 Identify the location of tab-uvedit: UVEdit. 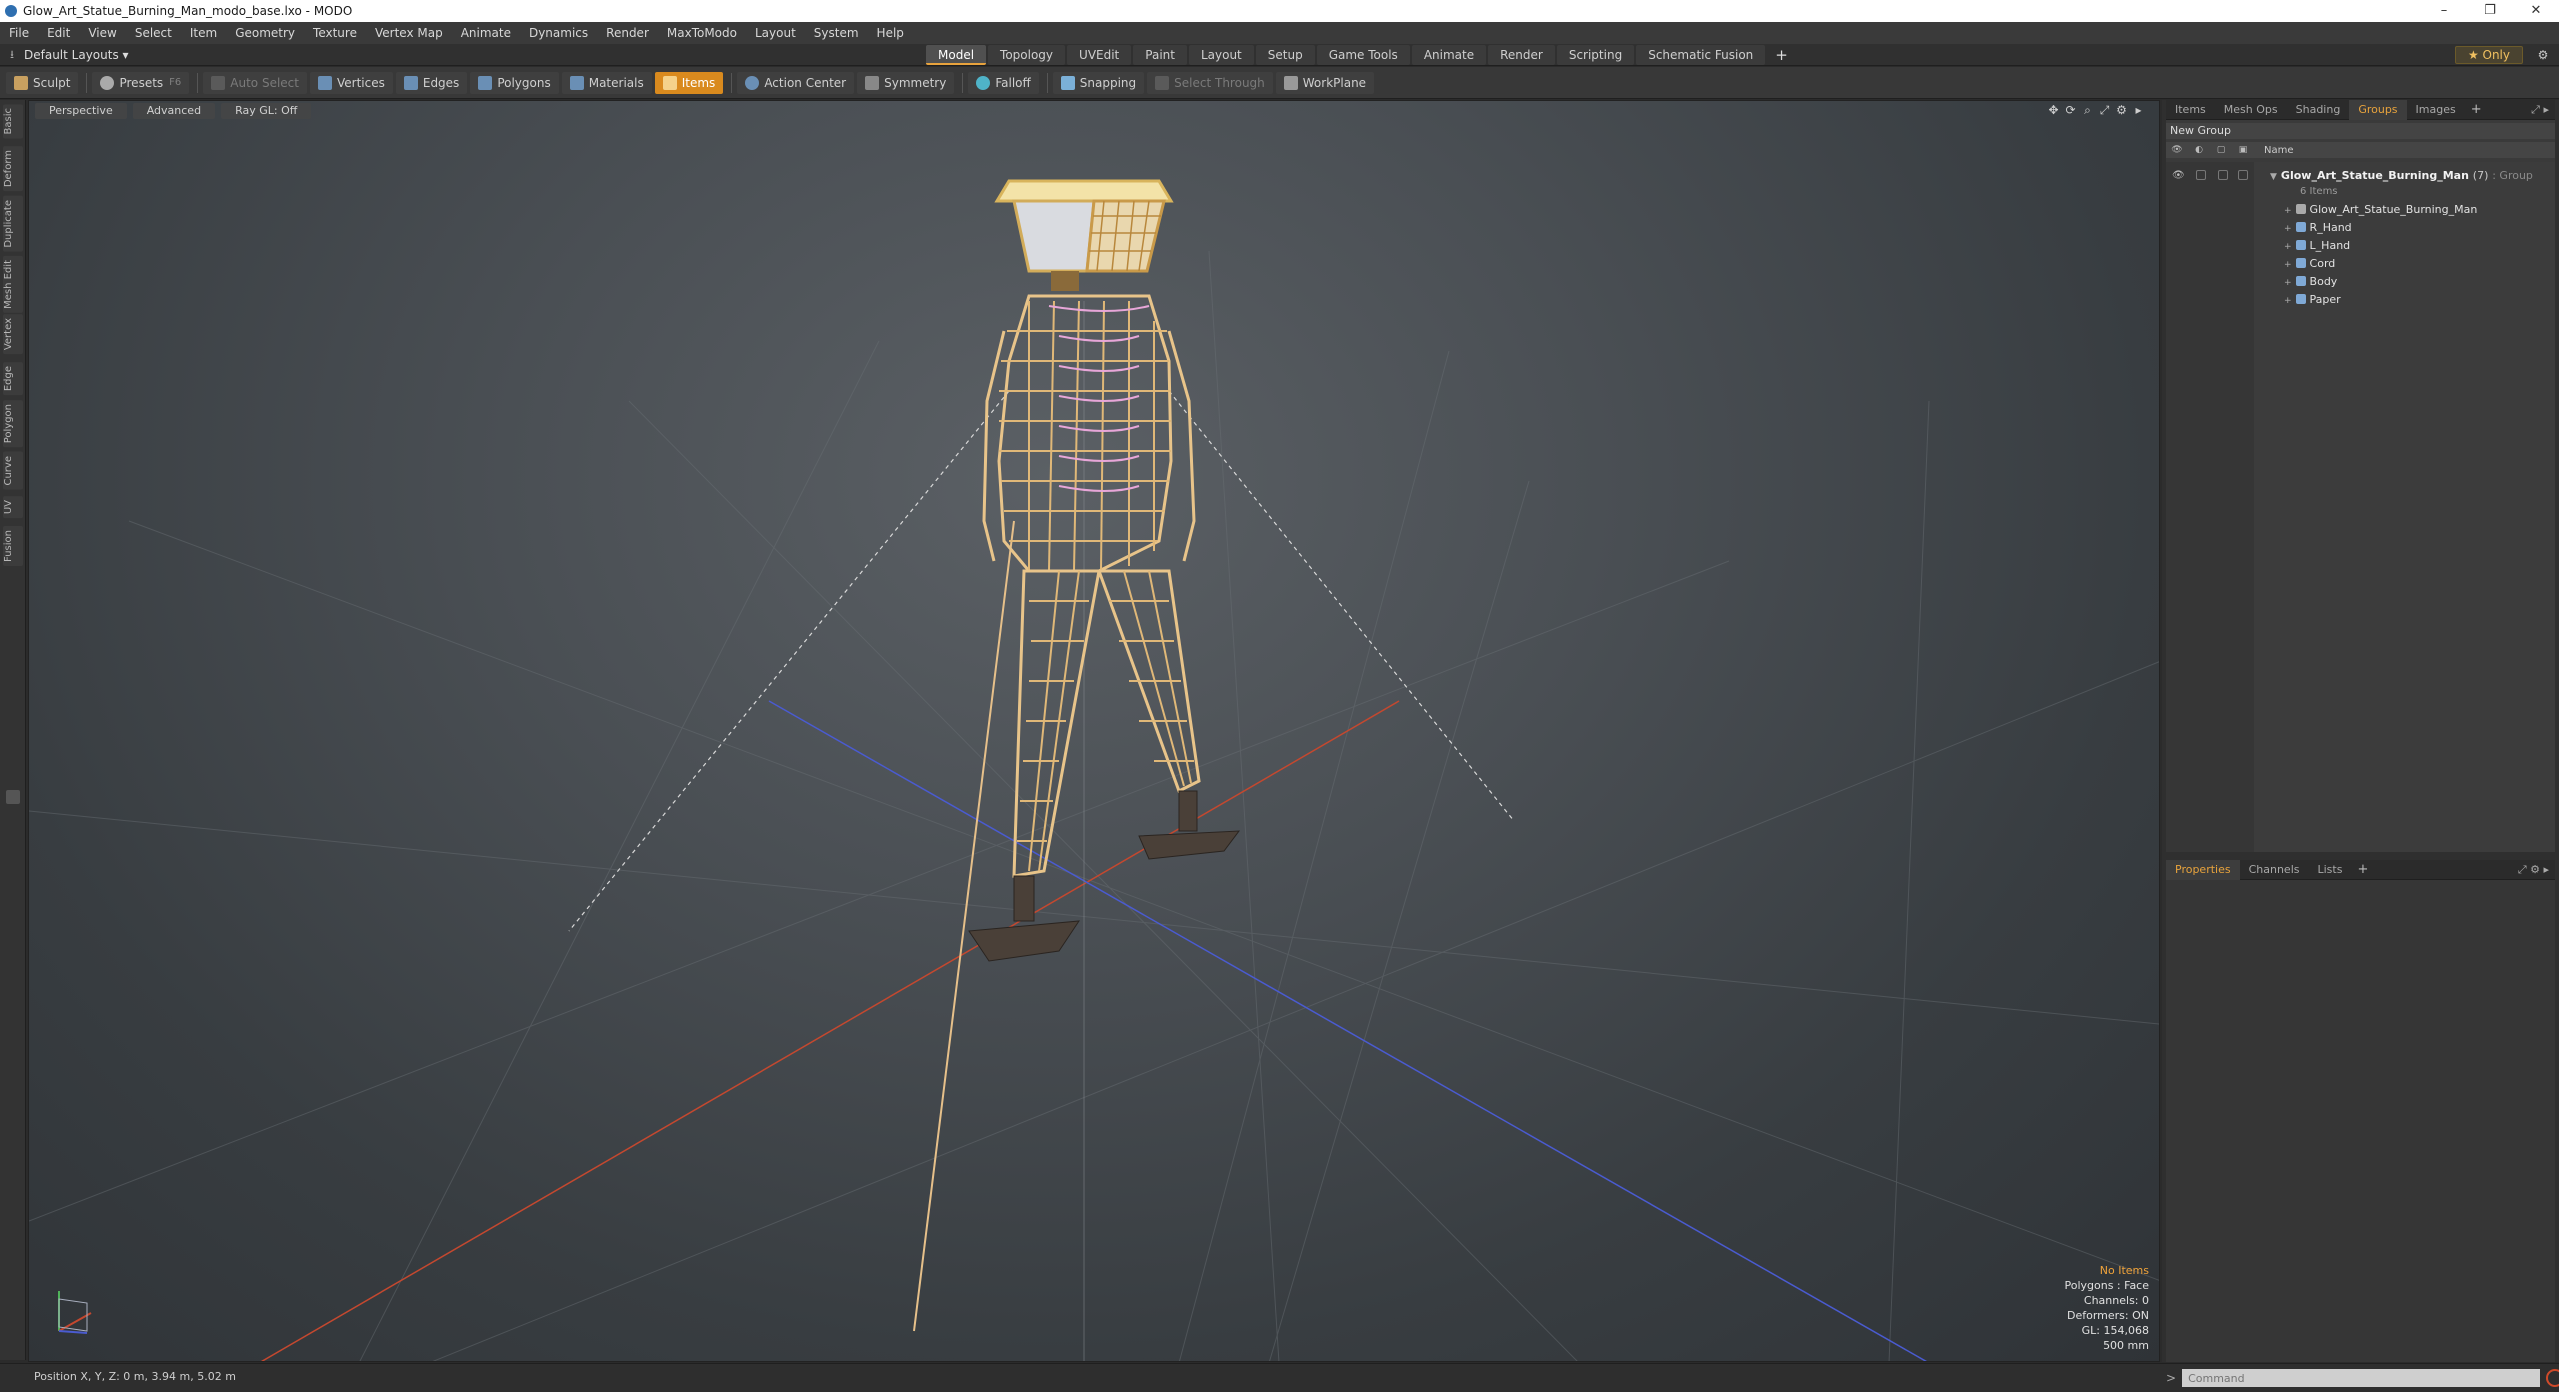
(1099, 55).